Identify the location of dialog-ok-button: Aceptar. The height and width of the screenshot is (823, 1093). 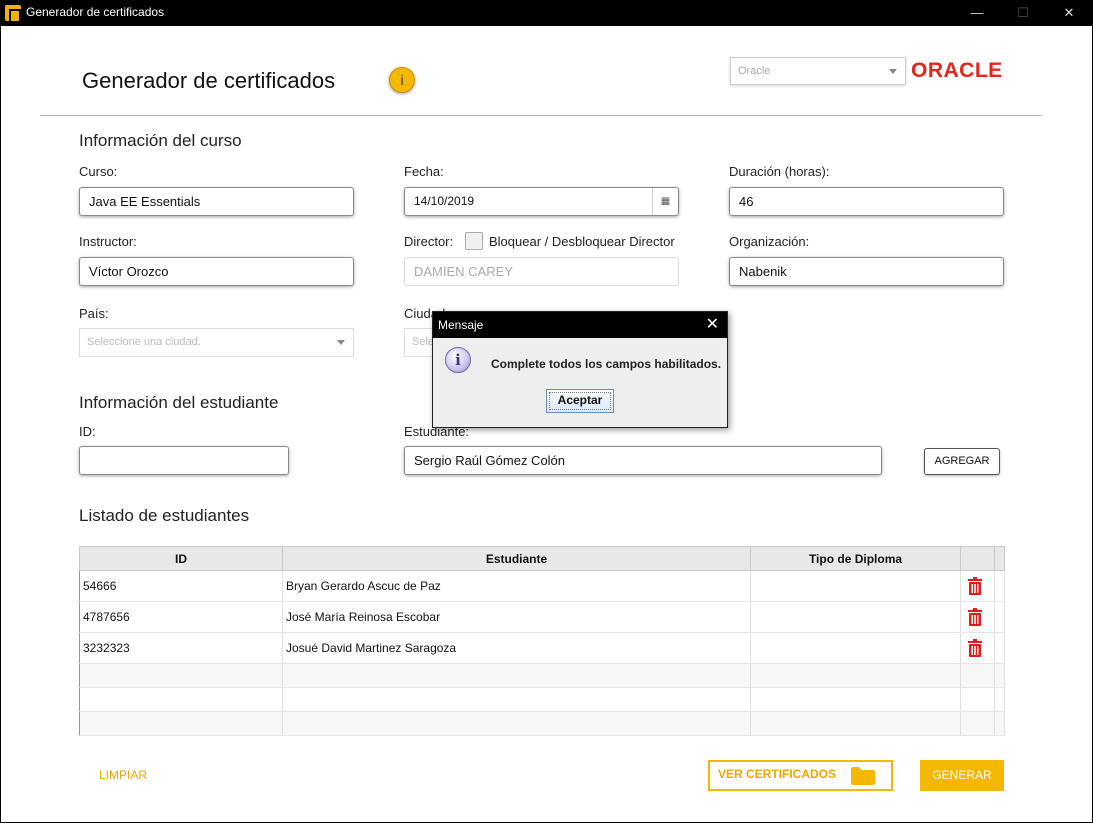
(580, 401).